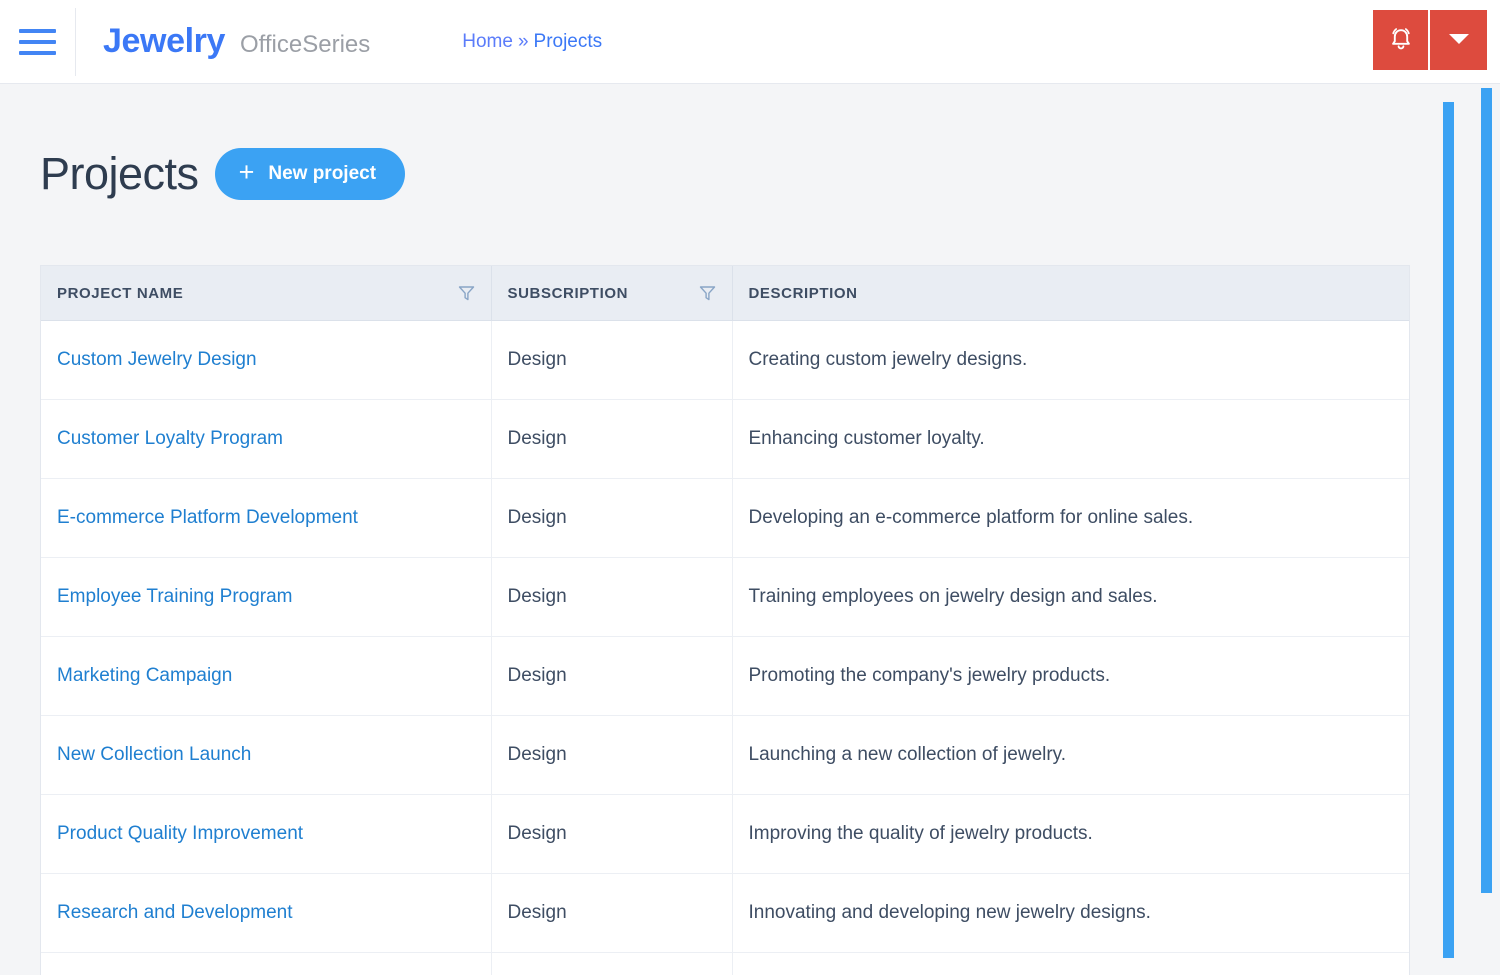 This screenshot has width=1500, height=975. I want to click on project-link: Marketing Campaign, so click(144, 675).